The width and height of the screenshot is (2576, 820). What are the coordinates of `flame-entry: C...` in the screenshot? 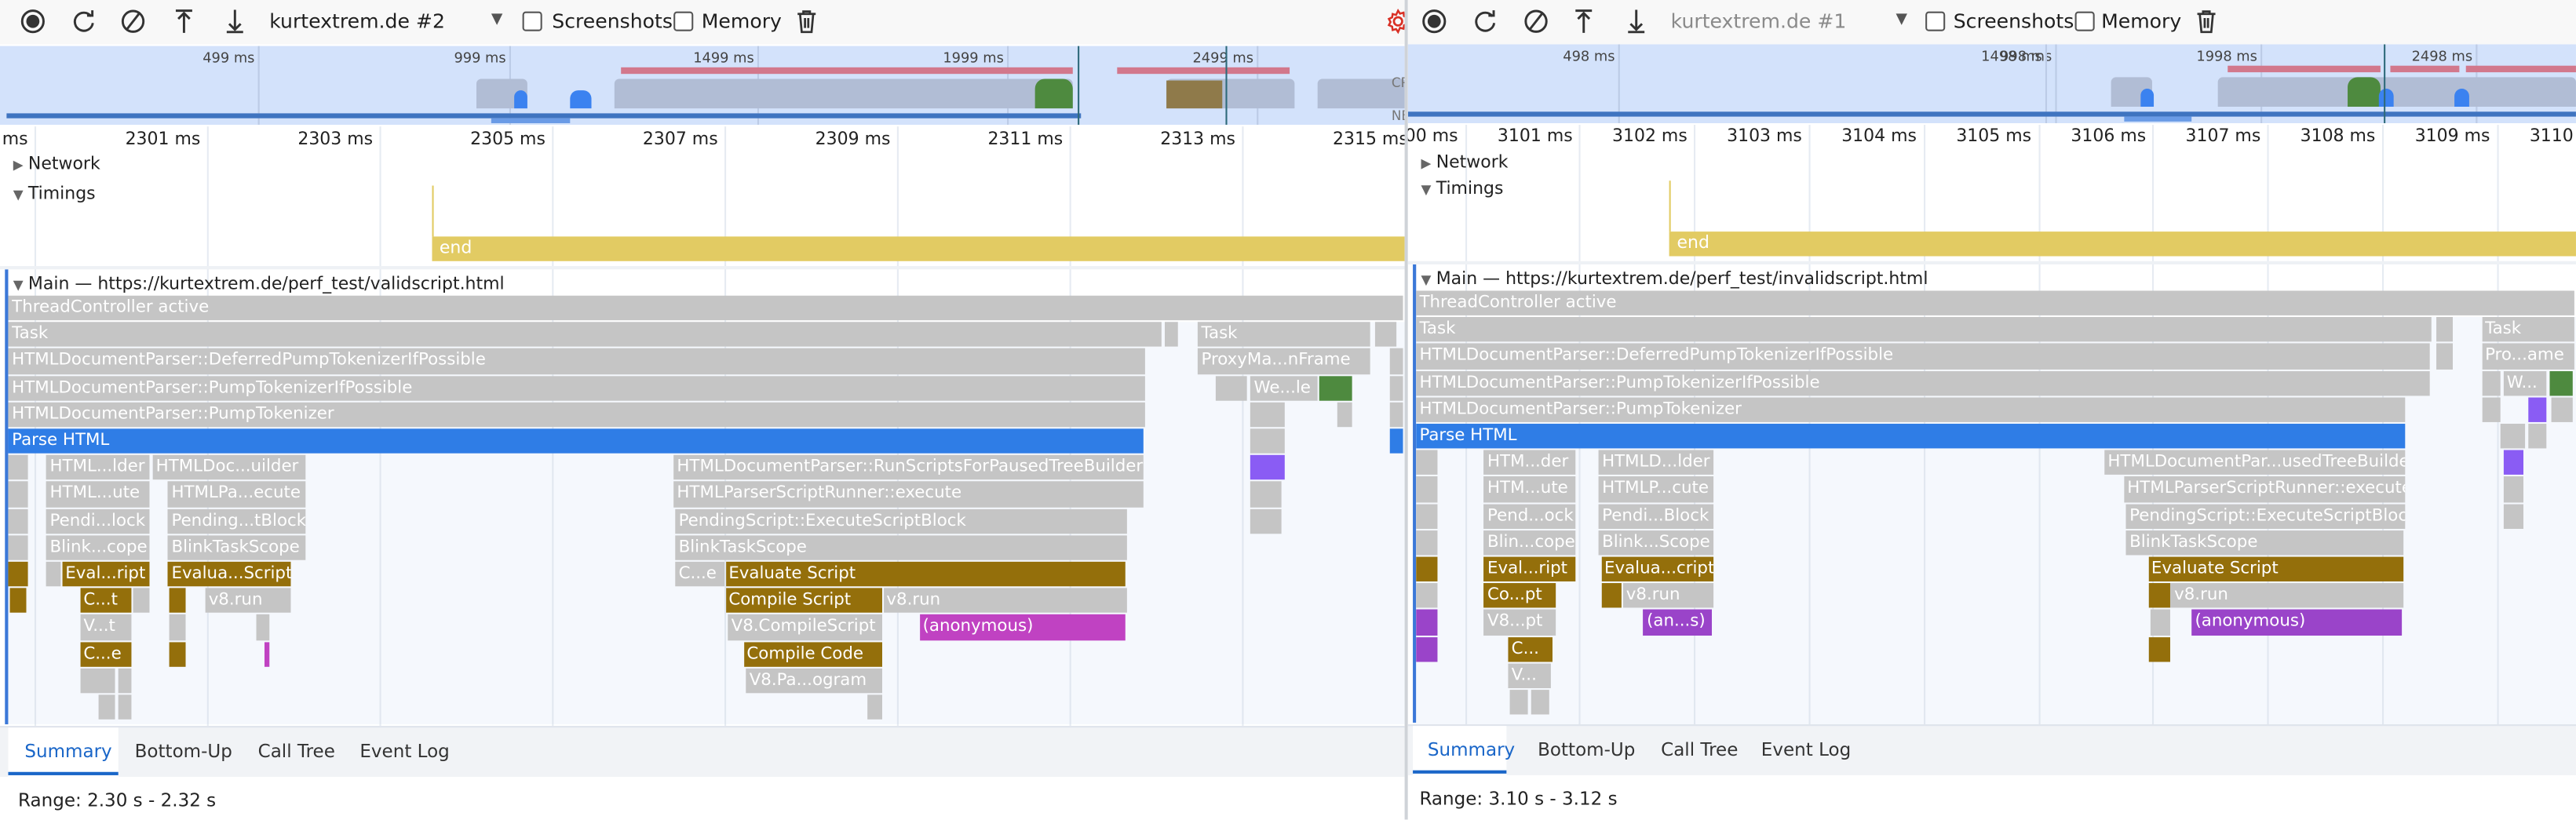 It's located at (1530, 649).